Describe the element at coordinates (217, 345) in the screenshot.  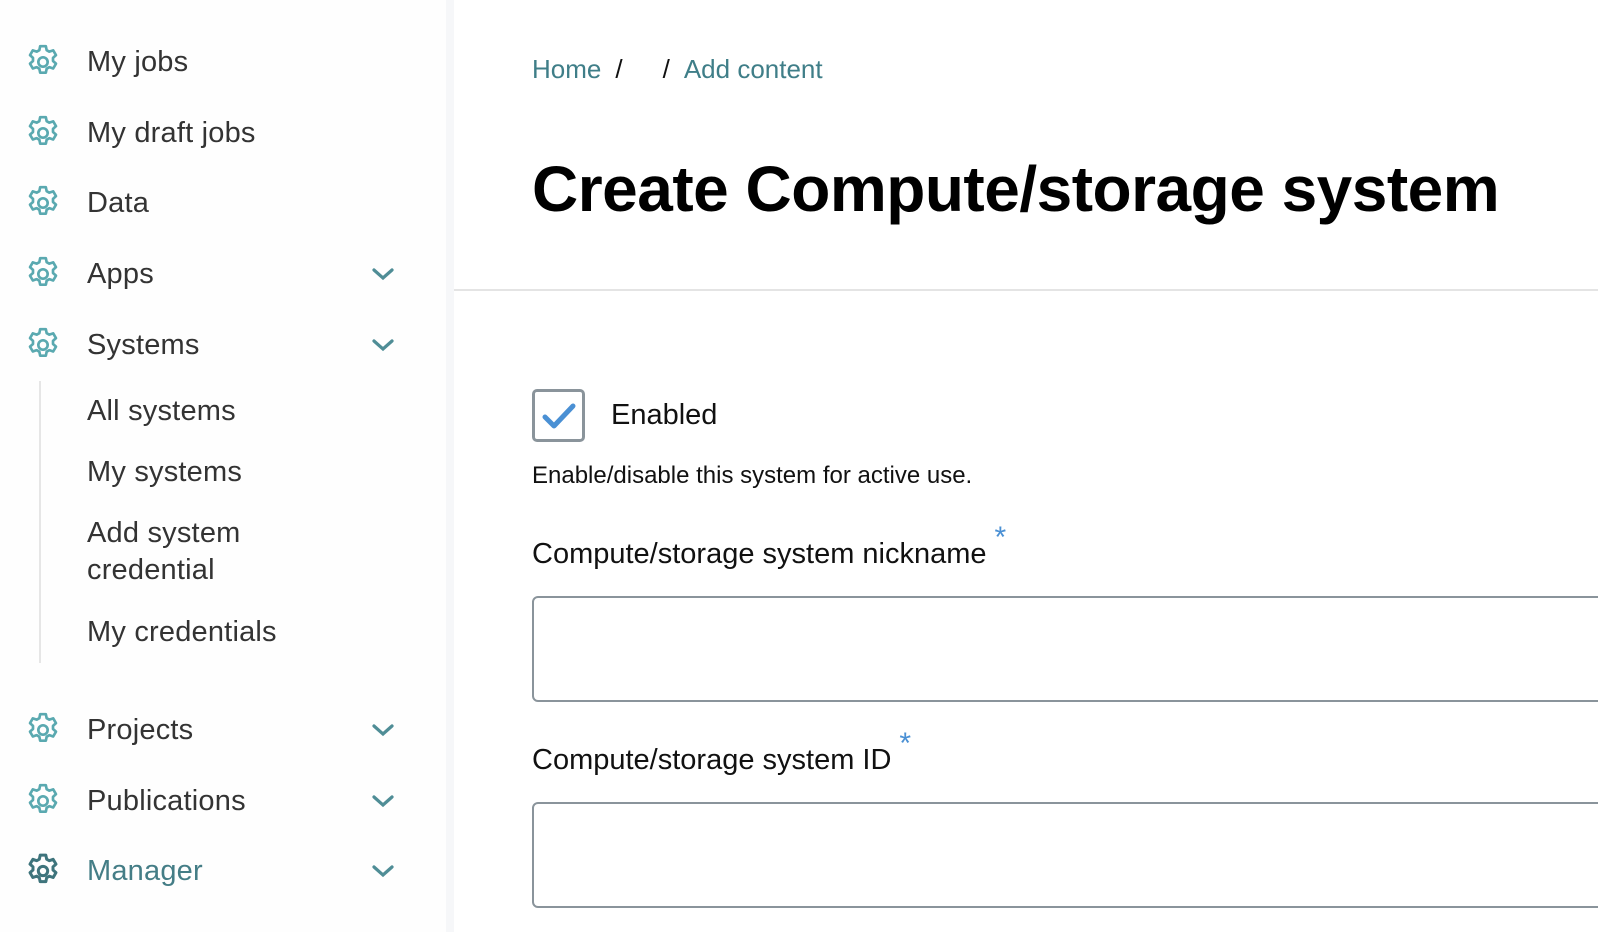
I see `sidebar-item-systems: Systems` at that location.